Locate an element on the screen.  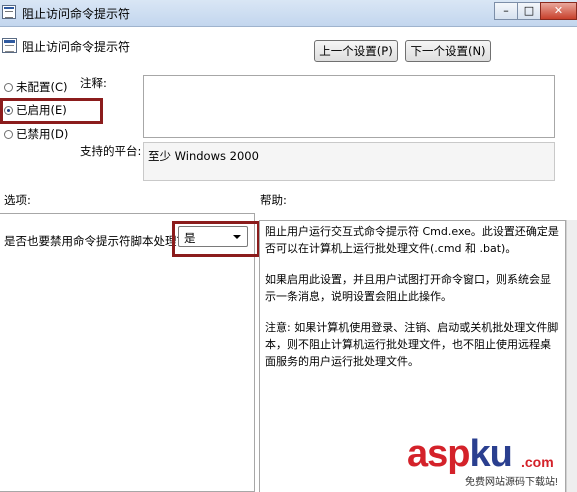
help-section-label: 帮助: is located at coordinates (273, 200).